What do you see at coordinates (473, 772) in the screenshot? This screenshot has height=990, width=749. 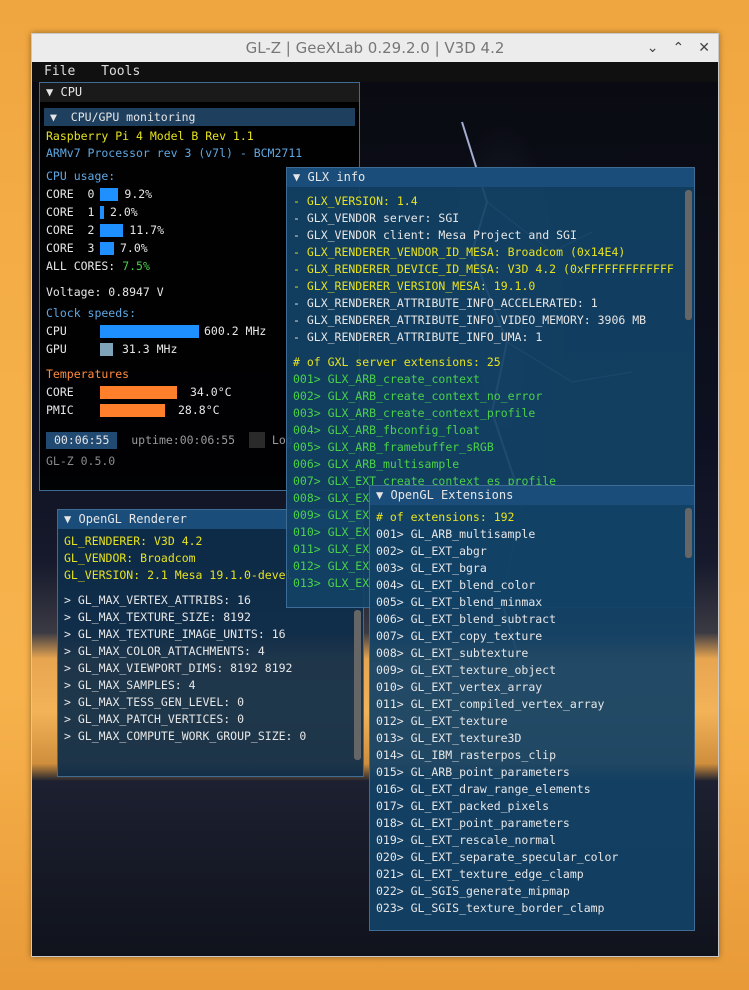 I see `extension-item: 015> GL_ARB_point_parameters` at bounding box center [473, 772].